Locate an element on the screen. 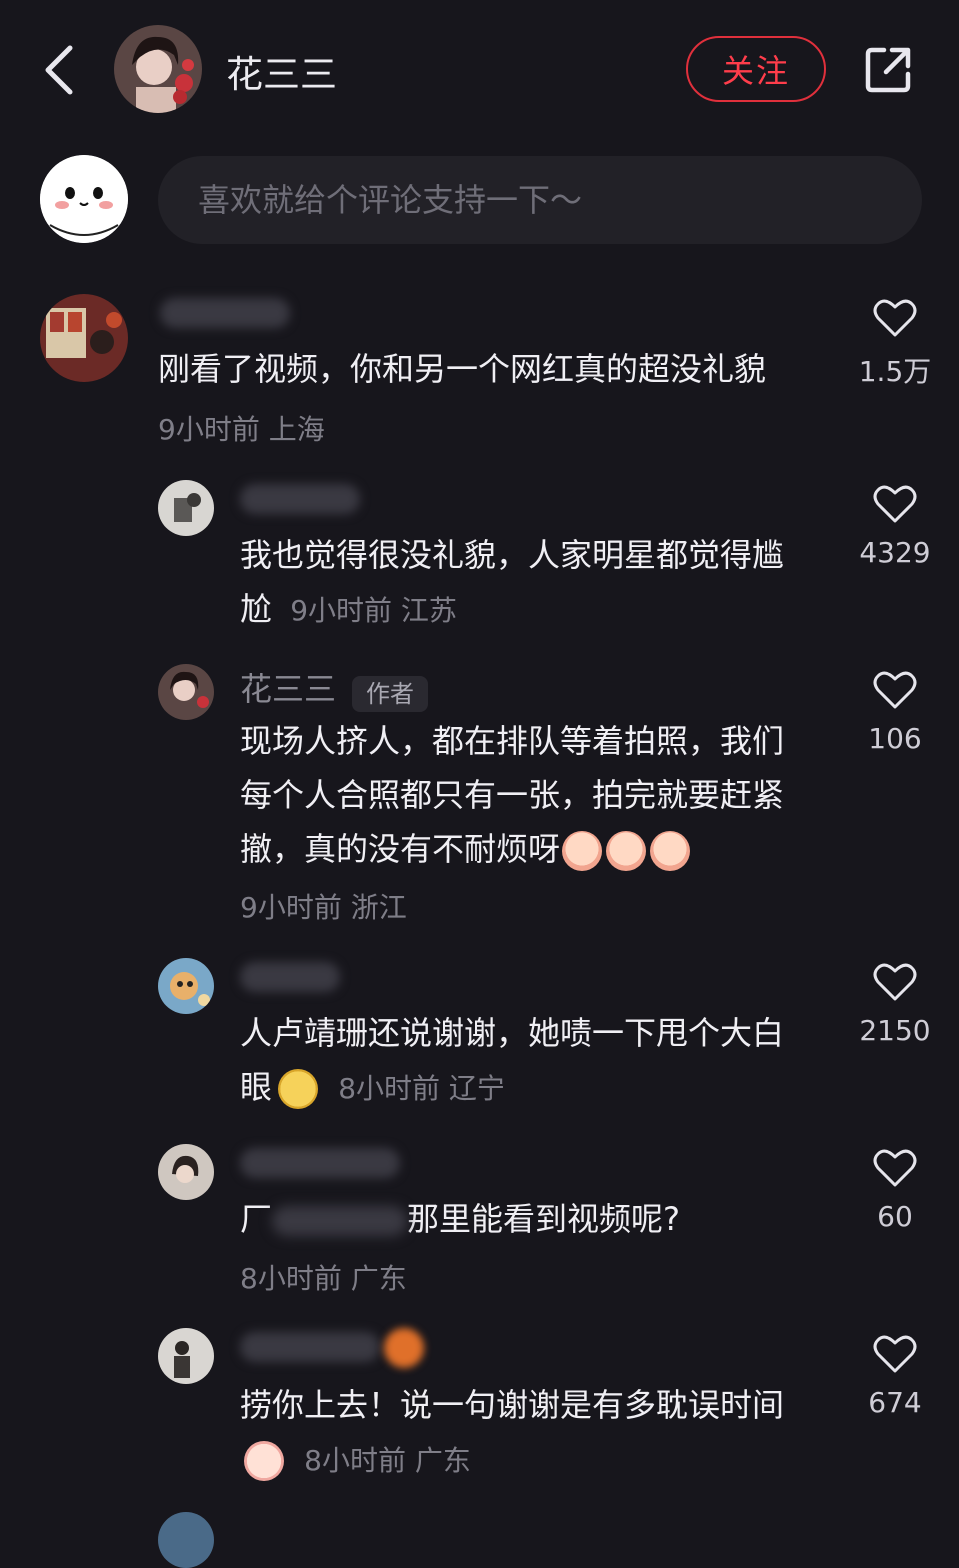  author-reply-header: 花三三 作者 is located at coordinates (334, 688).